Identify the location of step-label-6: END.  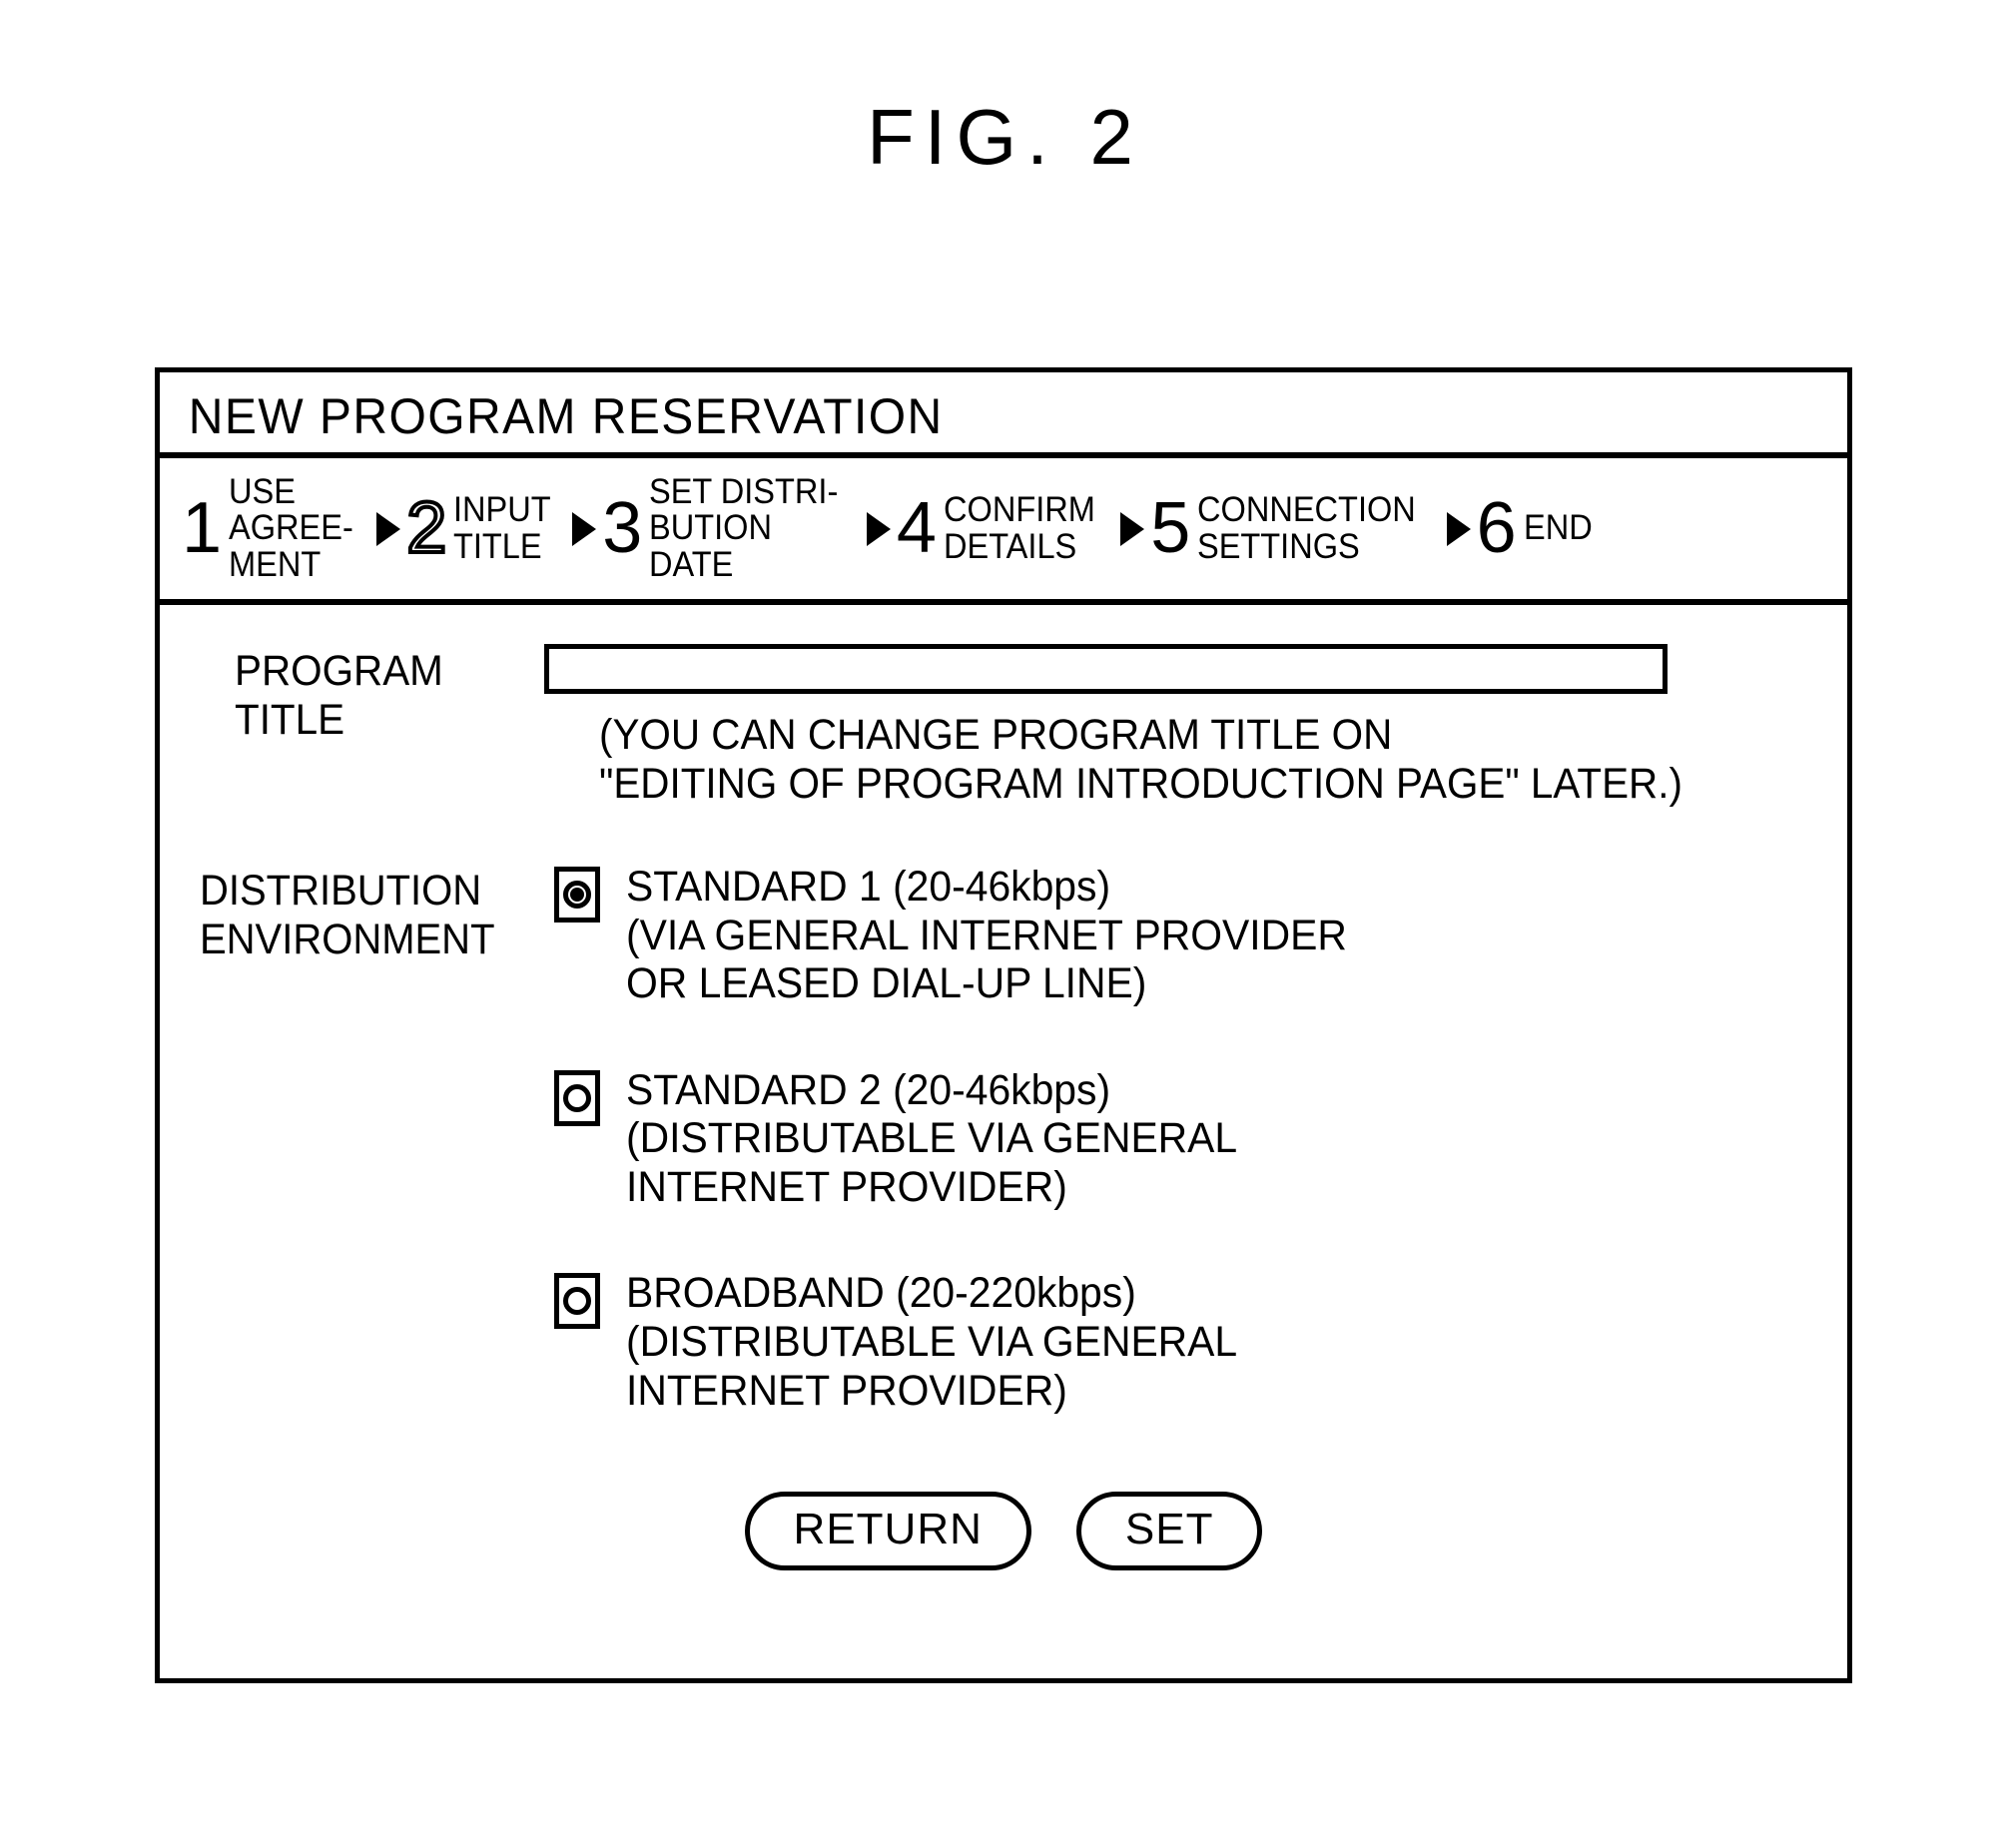
(1558, 528).